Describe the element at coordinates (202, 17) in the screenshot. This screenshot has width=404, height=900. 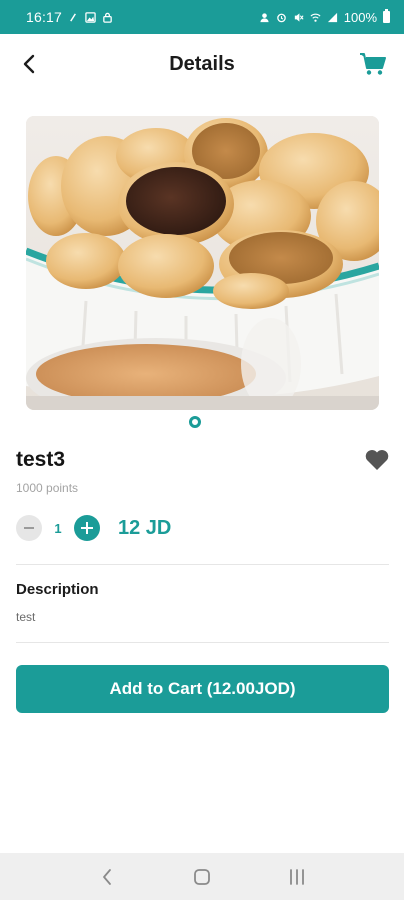
I see `status-bar: 16:17 100%` at that location.